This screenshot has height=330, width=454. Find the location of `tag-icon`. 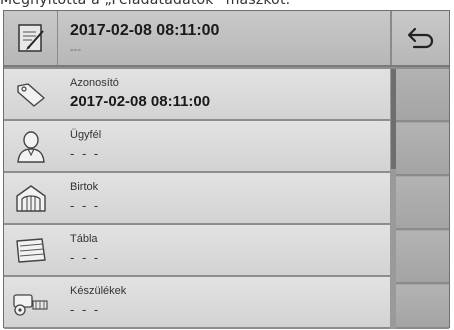

tag-icon is located at coordinates (31, 94).